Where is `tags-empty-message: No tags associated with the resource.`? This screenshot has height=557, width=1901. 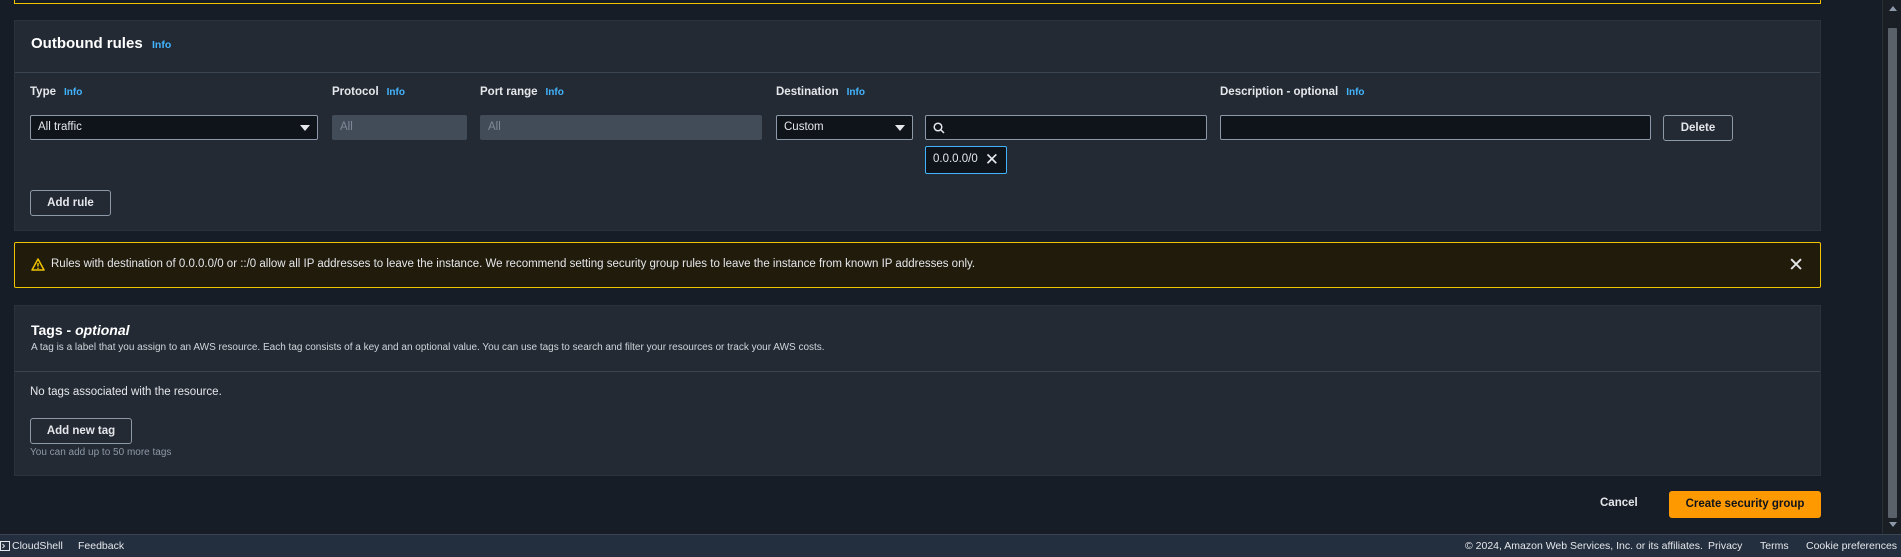 tags-empty-message: No tags associated with the resource. is located at coordinates (126, 392).